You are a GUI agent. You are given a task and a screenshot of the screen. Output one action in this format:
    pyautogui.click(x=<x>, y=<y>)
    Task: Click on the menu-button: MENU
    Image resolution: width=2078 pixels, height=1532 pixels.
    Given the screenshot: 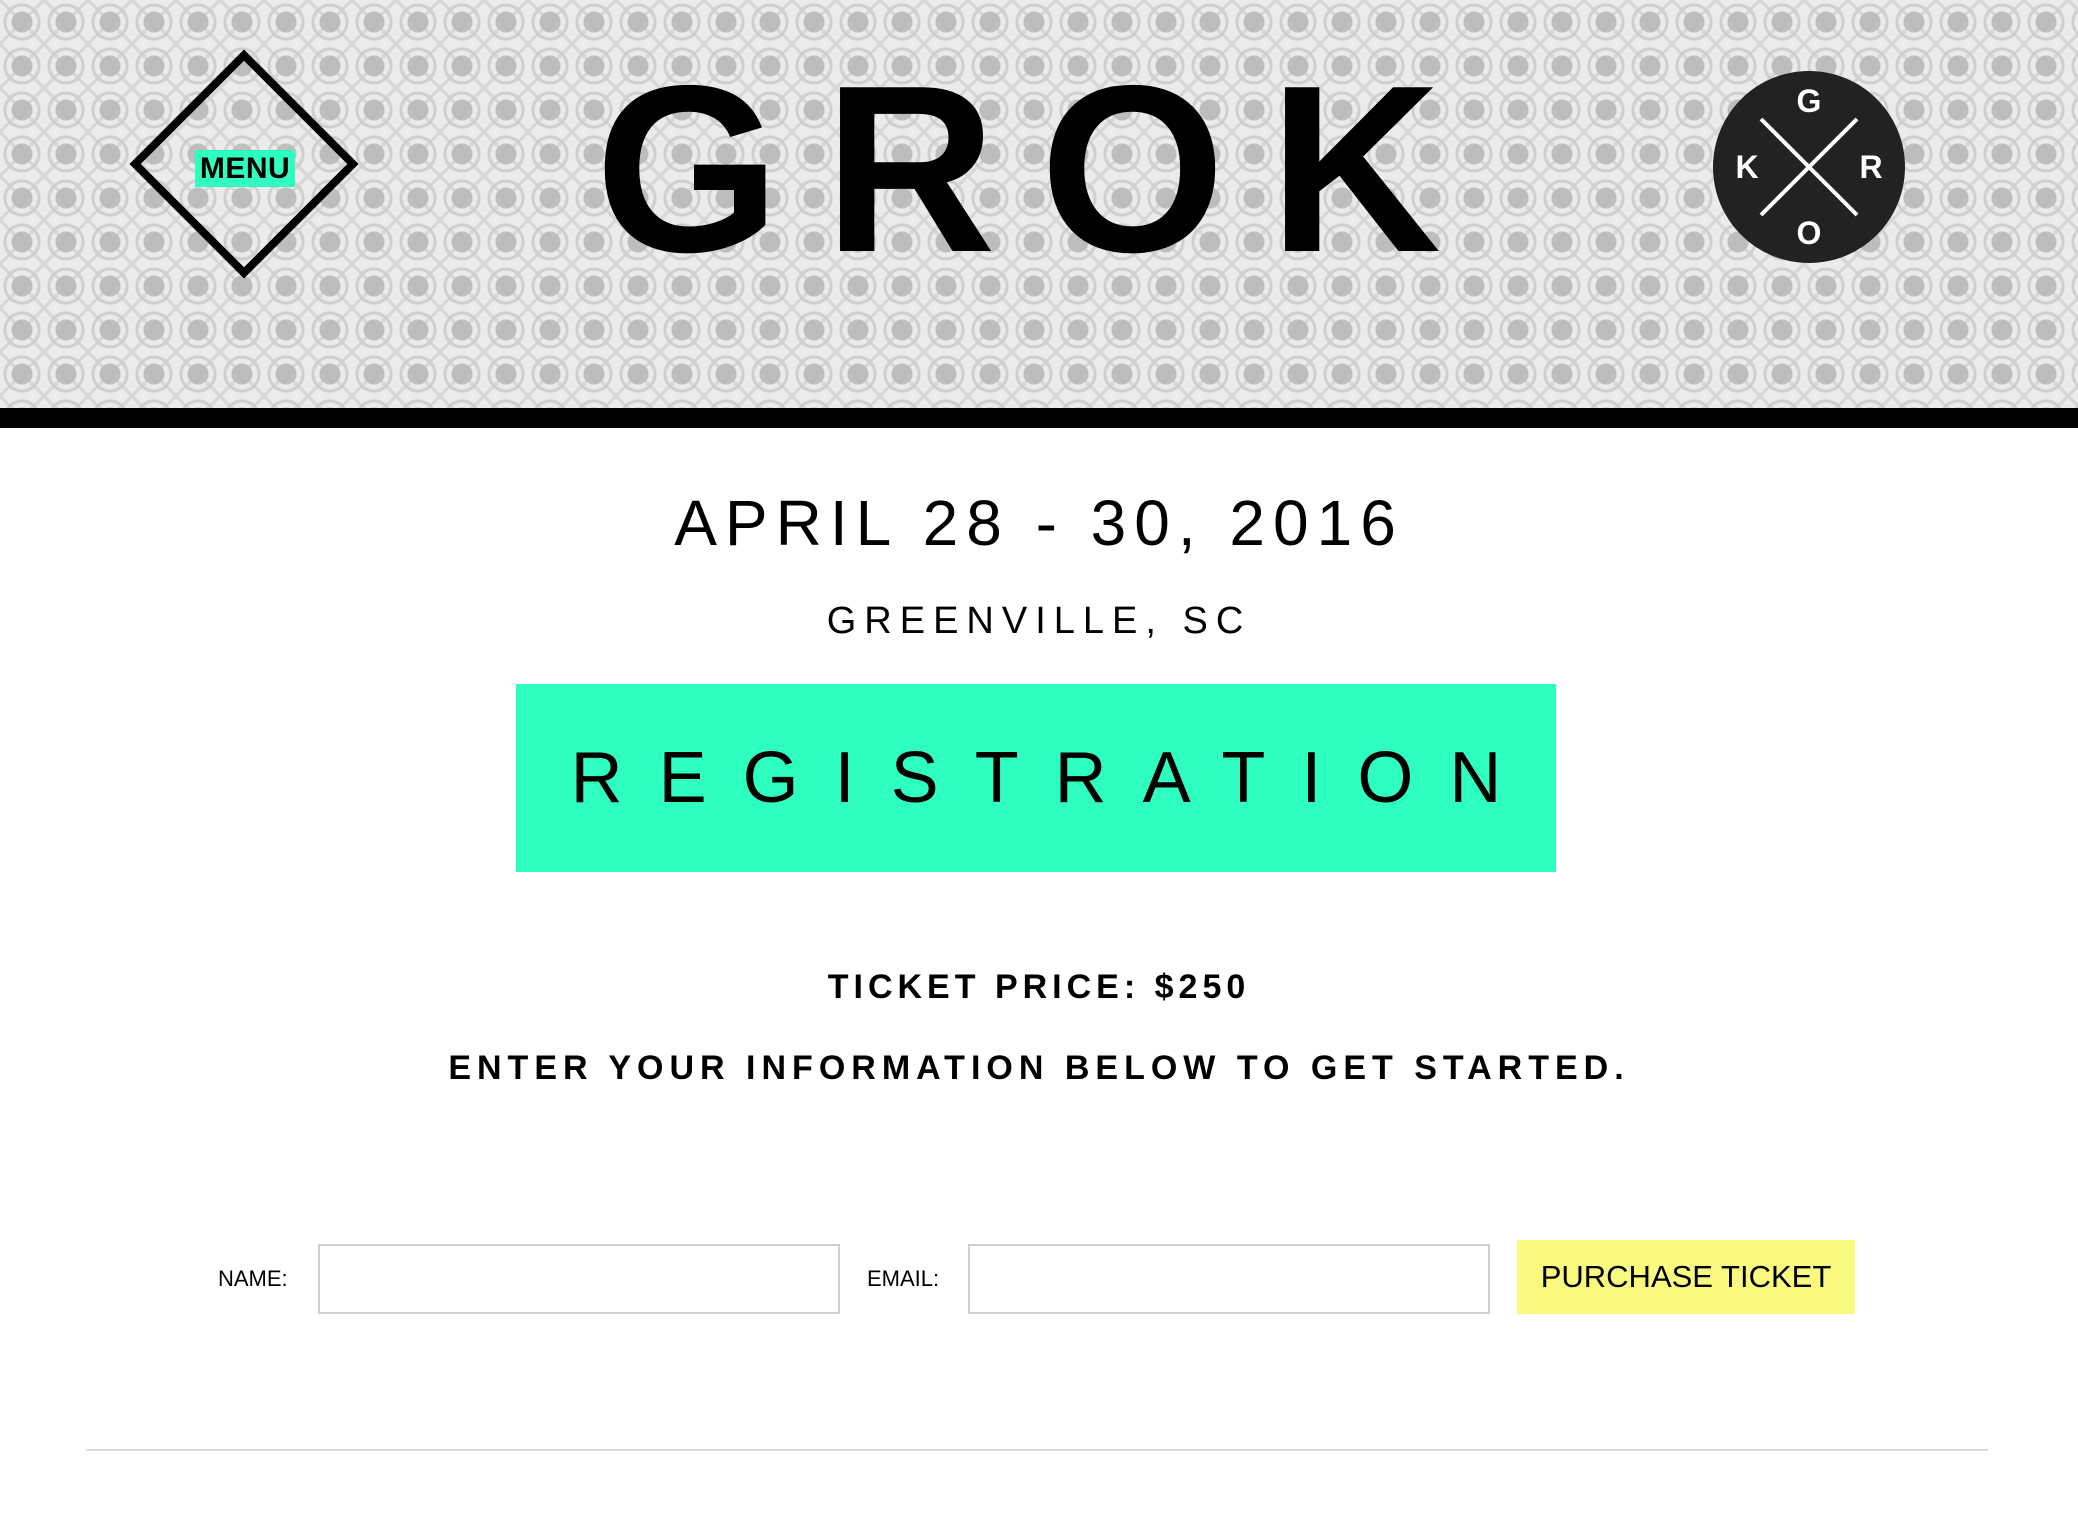 What is the action you would take?
    pyautogui.click(x=245, y=168)
    